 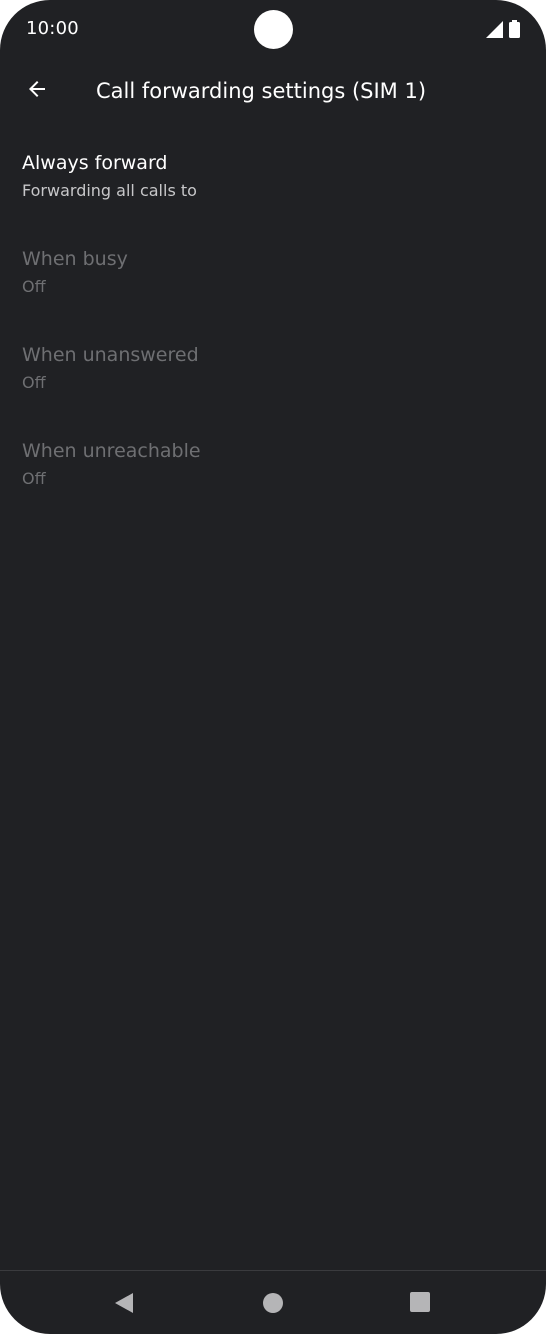 I want to click on navigation-bar, so click(x=273, y=1302).